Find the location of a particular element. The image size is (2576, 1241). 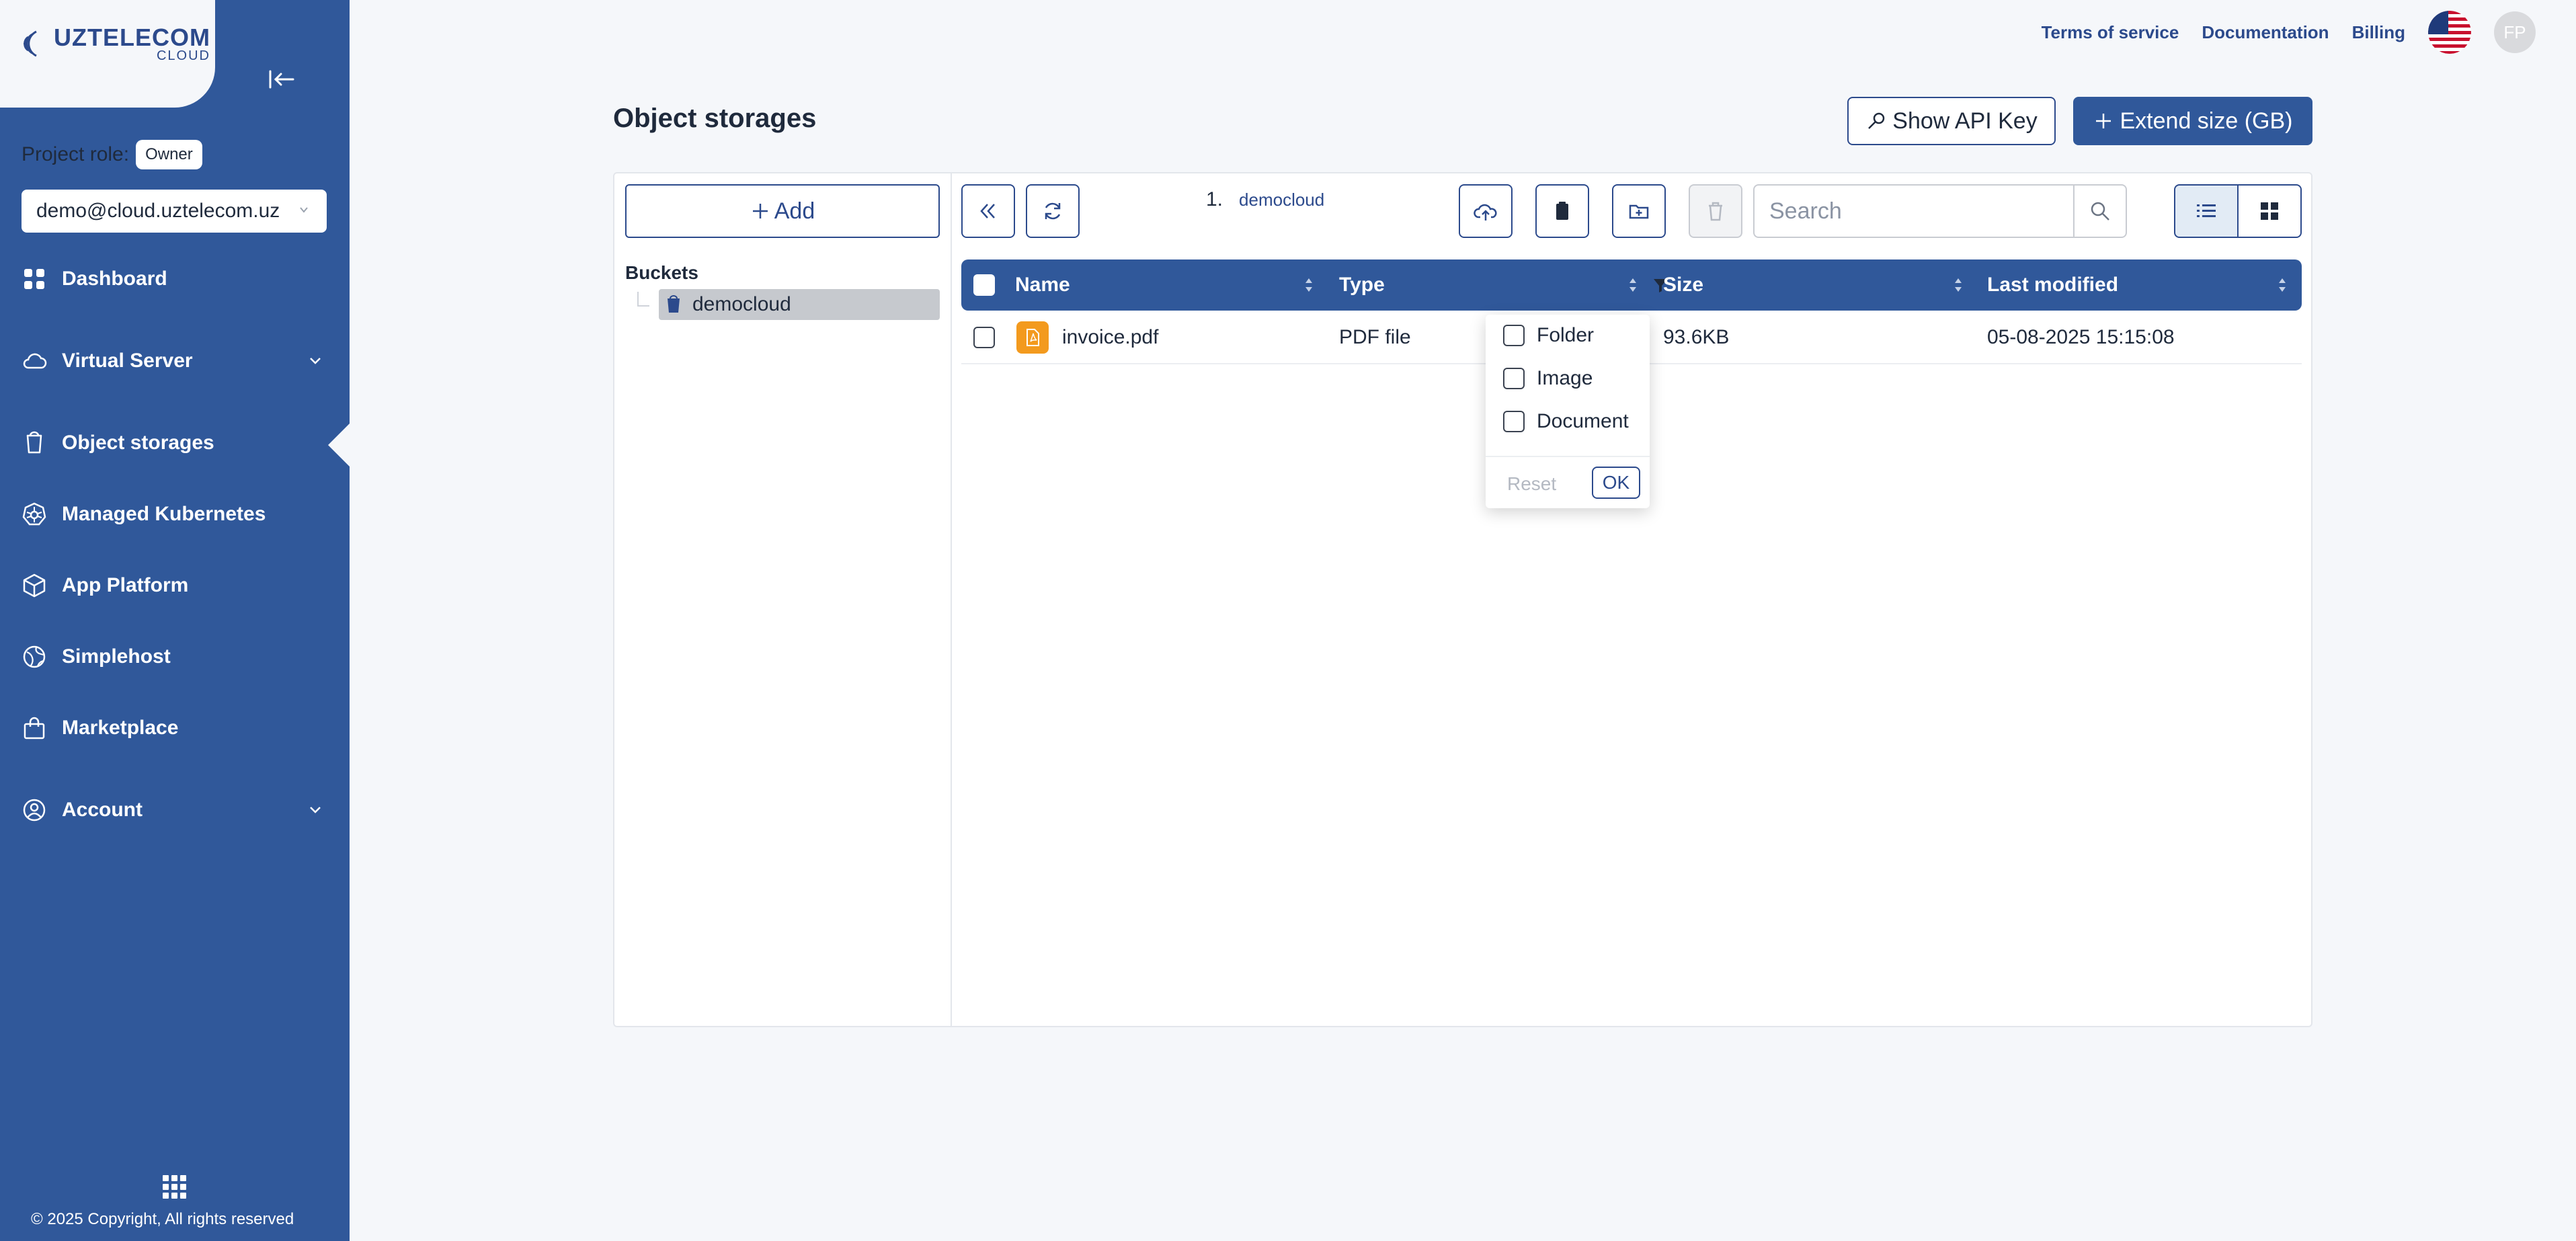

grid-icon is located at coordinates (2269, 211).